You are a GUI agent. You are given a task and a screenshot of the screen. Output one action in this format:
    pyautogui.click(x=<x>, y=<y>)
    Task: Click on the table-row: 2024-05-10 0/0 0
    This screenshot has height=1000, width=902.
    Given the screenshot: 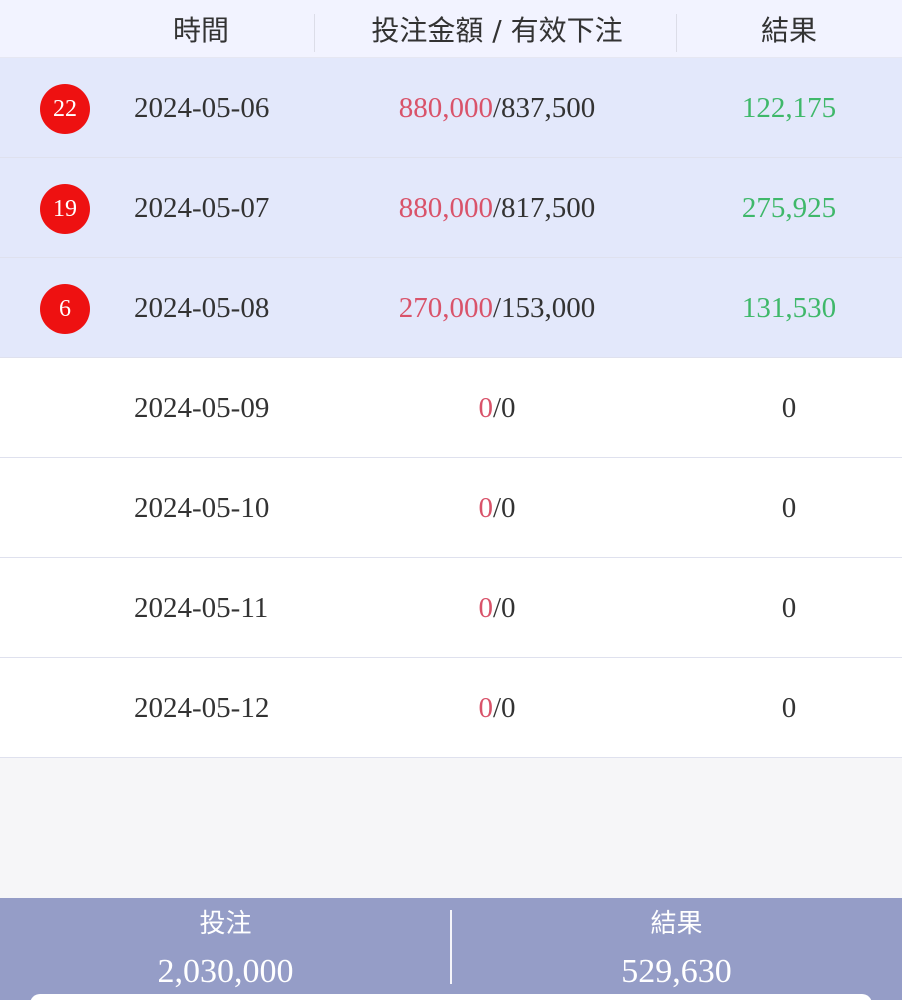 What is the action you would take?
    pyautogui.click(x=451, y=508)
    